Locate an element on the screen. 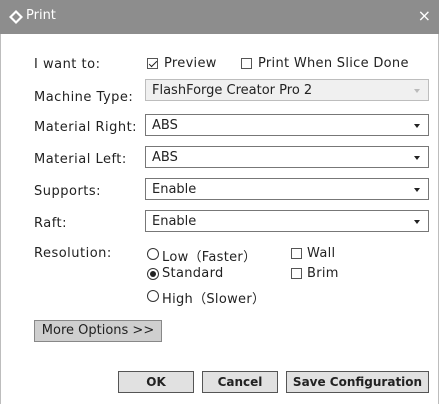 The width and height of the screenshot is (439, 404). brim-label: Brim is located at coordinates (323, 273).